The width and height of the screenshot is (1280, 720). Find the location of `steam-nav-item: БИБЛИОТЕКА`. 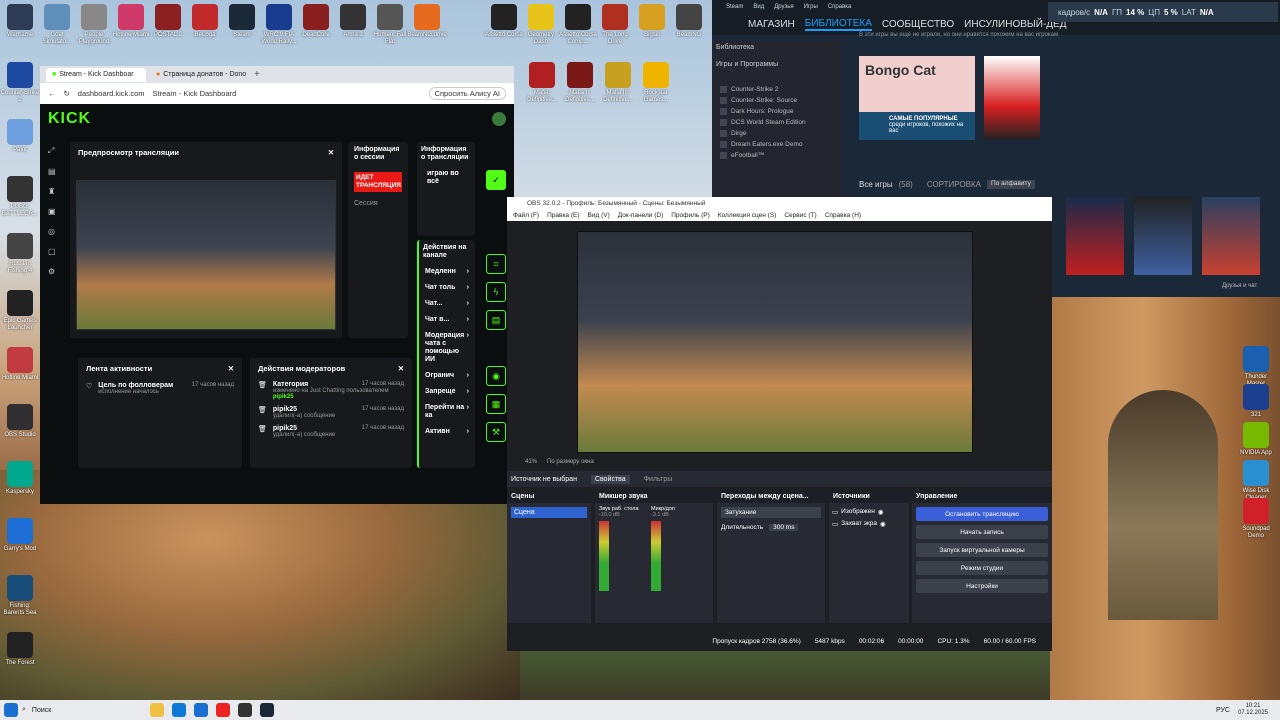

steam-nav-item: БИБЛИОТЕКА is located at coordinates (838, 24).